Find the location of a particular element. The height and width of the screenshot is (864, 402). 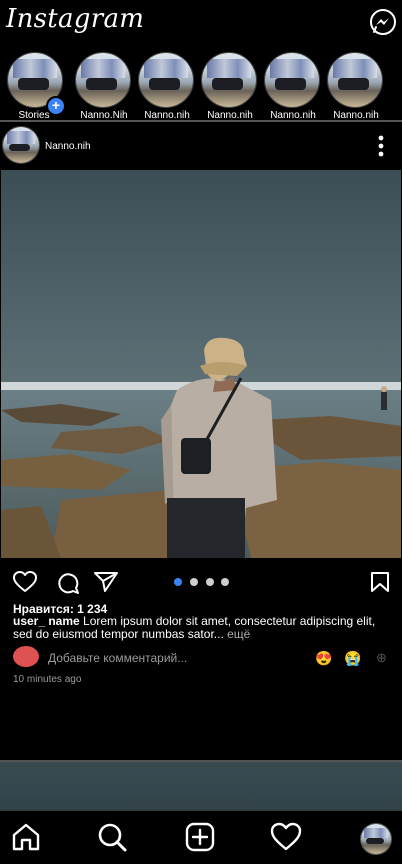

post-author-avatar is located at coordinates (21, 145).